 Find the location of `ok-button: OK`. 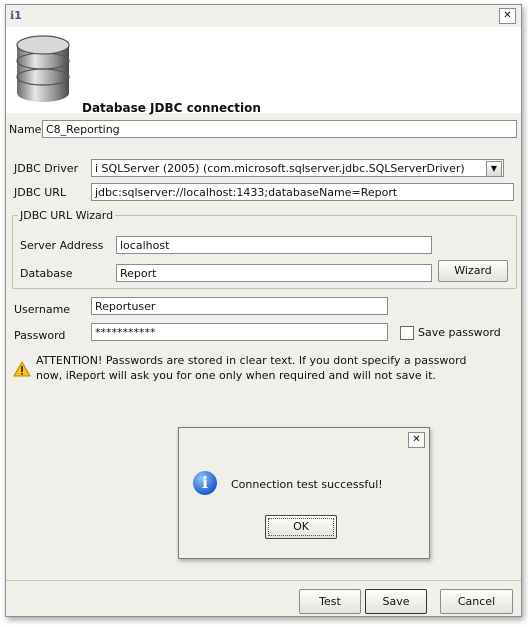

ok-button: OK is located at coordinates (301, 527).